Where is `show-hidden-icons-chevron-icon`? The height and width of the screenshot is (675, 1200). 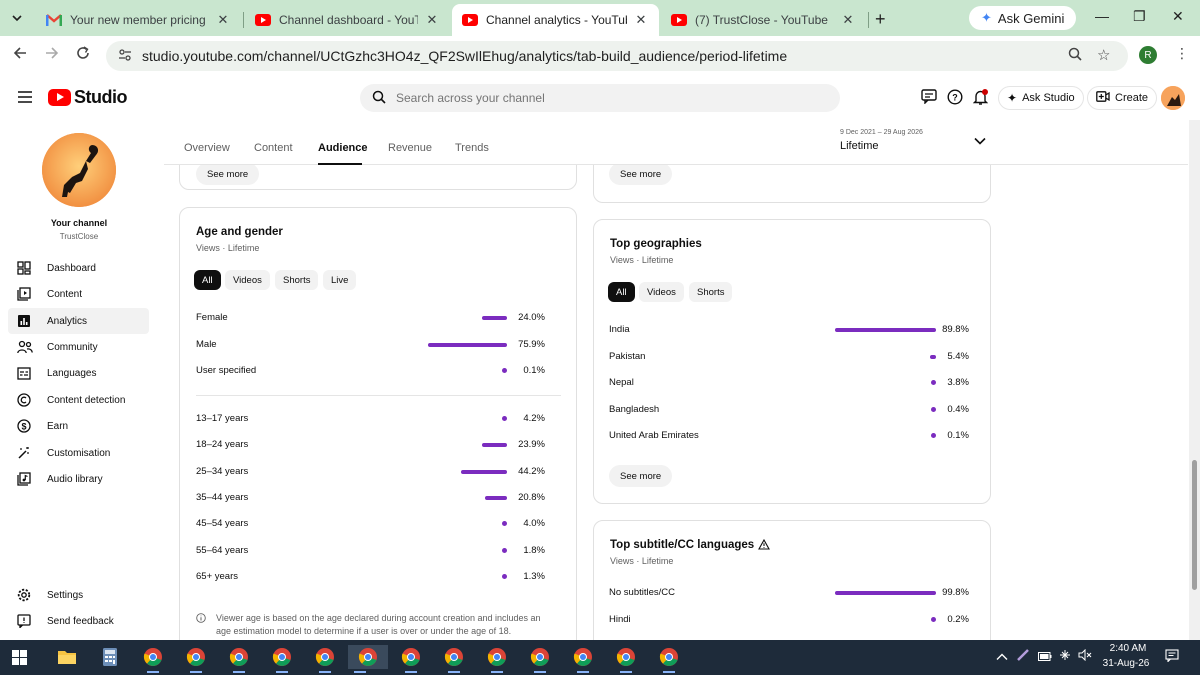 show-hidden-icons-chevron-icon is located at coordinates (1002, 657).